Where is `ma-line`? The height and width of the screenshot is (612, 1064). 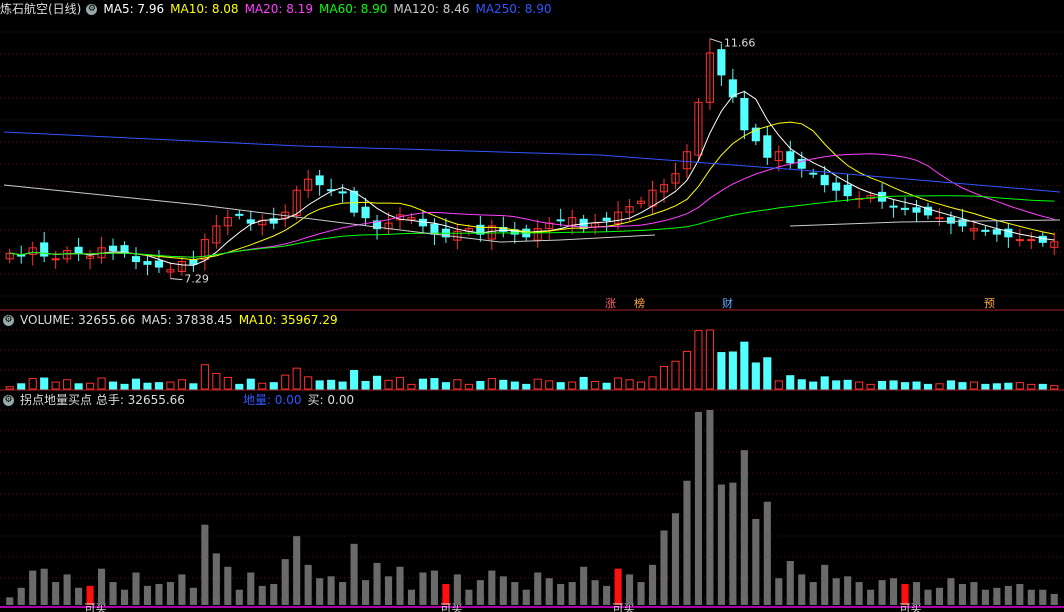 ma-line is located at coordinates (532, 226).